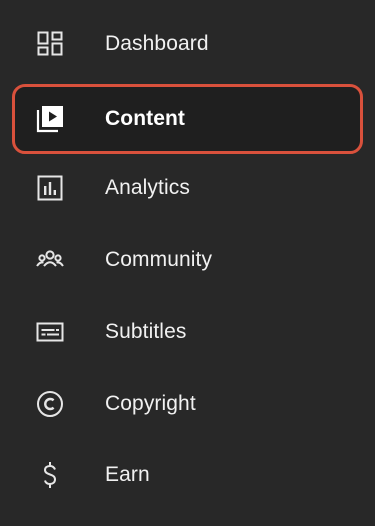  I want to click on sidebar-item-label: Analytics, so click(147, 187).